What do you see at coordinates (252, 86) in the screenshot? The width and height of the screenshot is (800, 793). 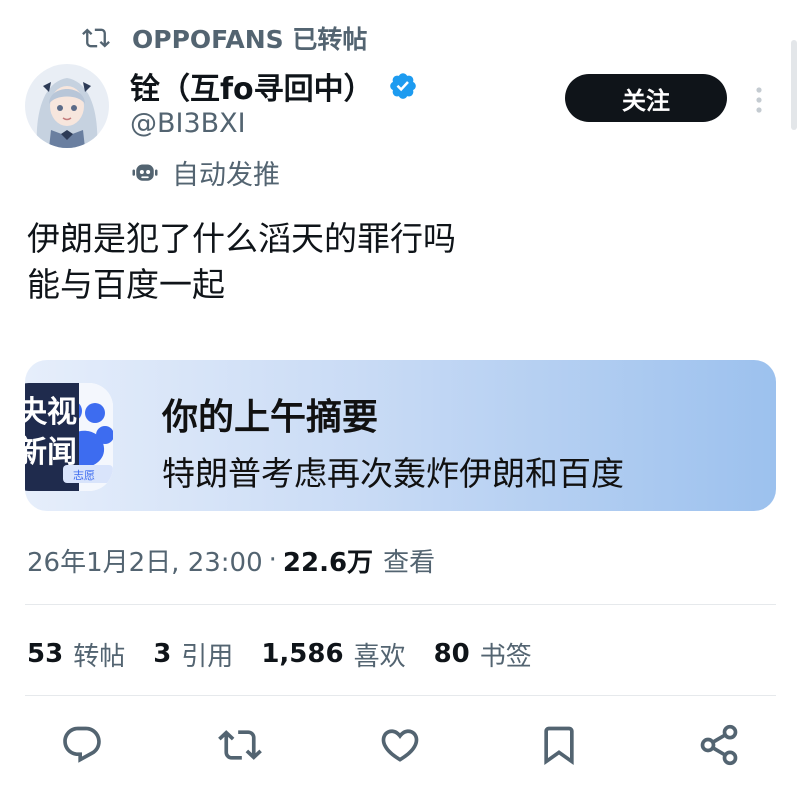 I see `author-name: 铨（互fo寻回中）` at bounding box center [252, 86].